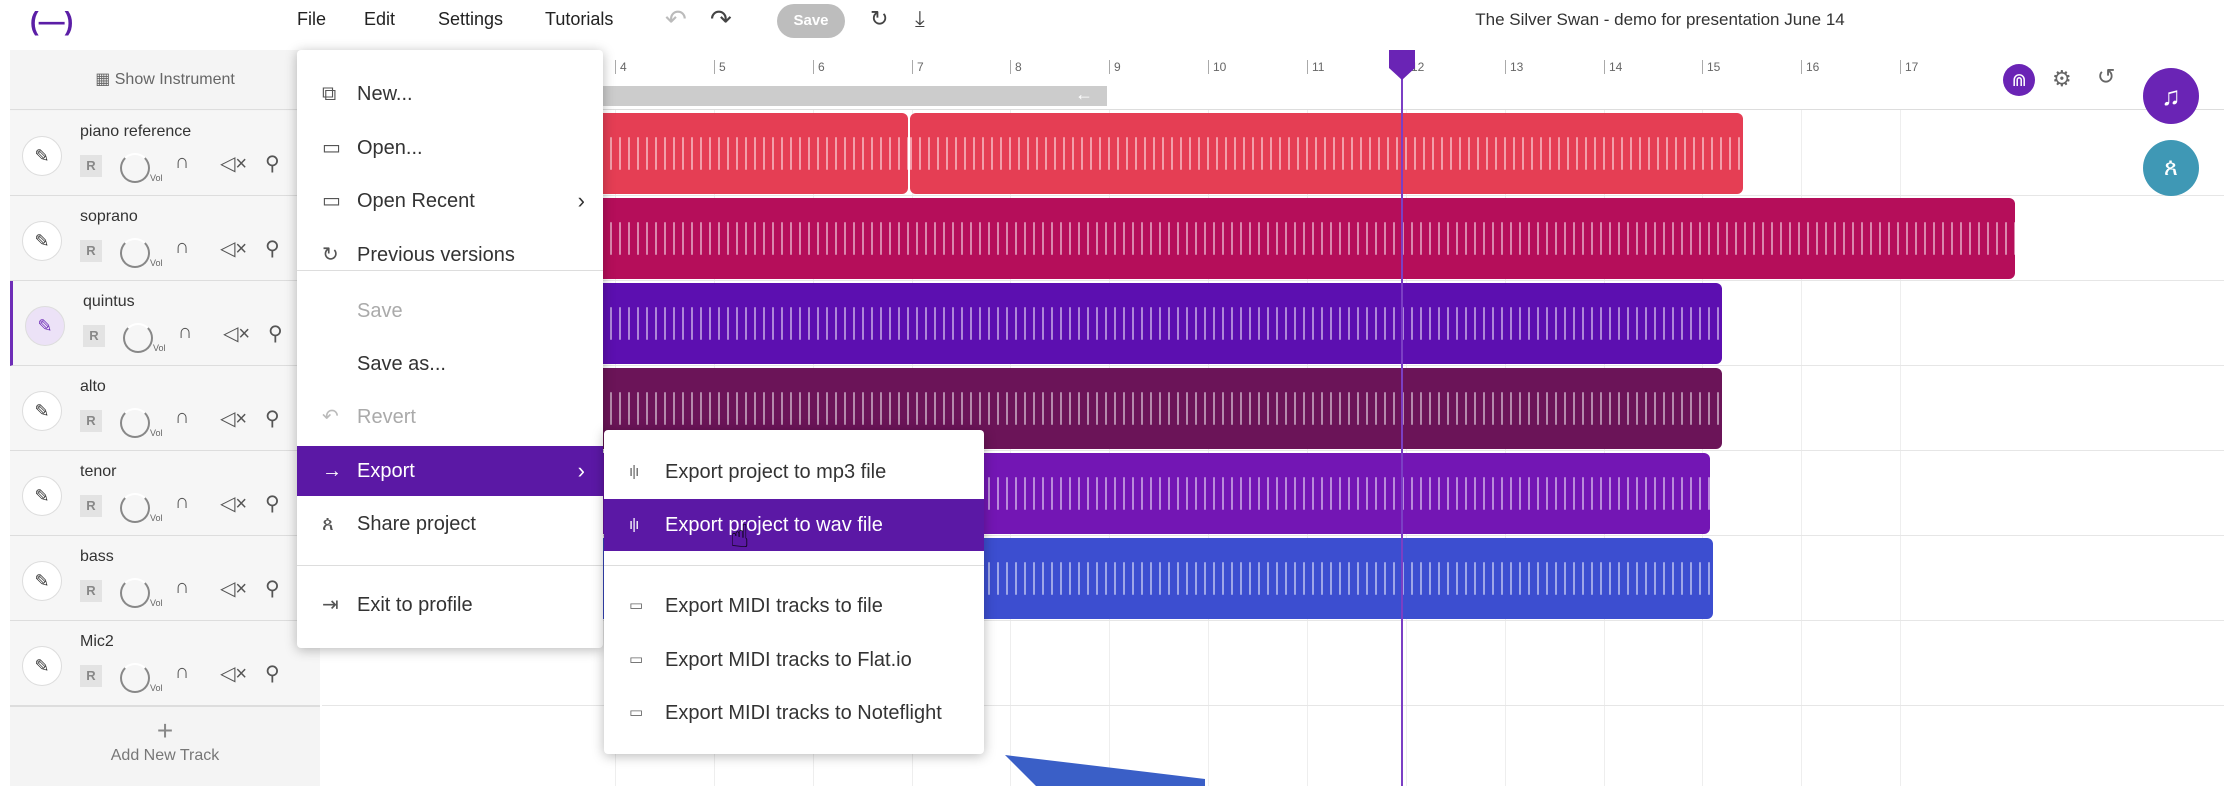 Image resolution: width=2224 pixels, height=786 pixels. I want to click on ruler-tick: 8, so click(1016, 67).